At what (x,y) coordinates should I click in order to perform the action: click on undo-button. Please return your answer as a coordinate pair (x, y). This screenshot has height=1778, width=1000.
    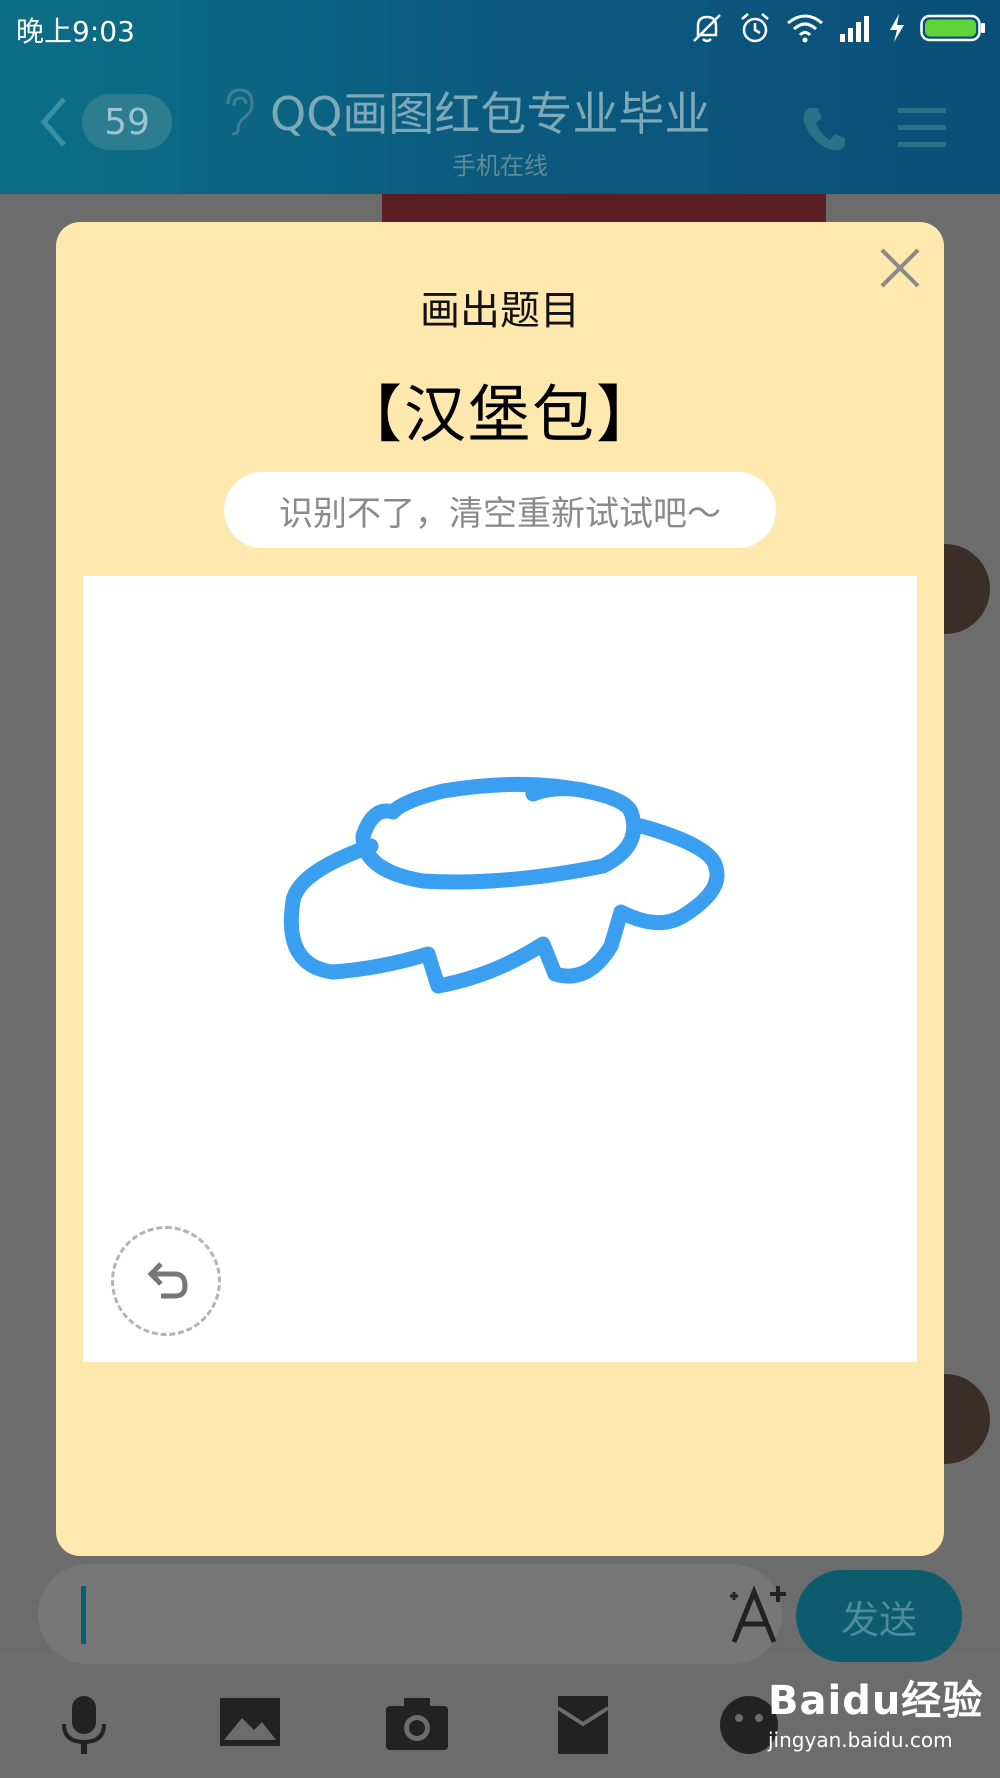
    Looking at the image, I should click on (166, 1281).